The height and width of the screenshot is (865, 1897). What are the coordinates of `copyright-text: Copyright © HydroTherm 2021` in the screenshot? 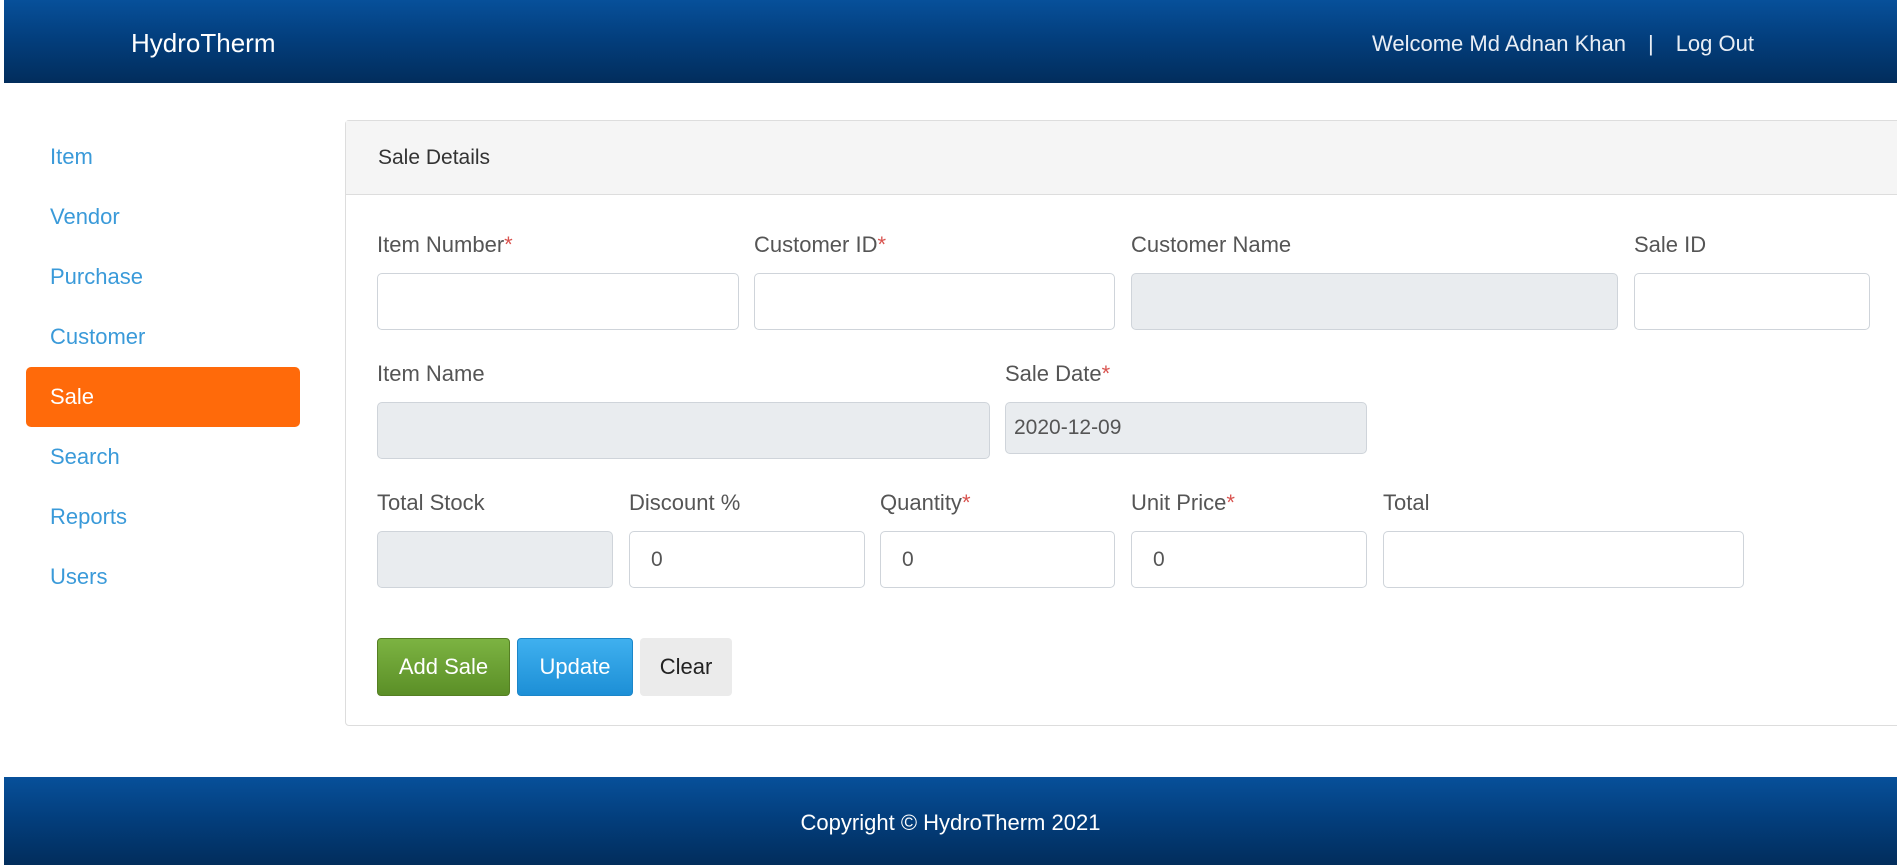 It's located at (950, 822).